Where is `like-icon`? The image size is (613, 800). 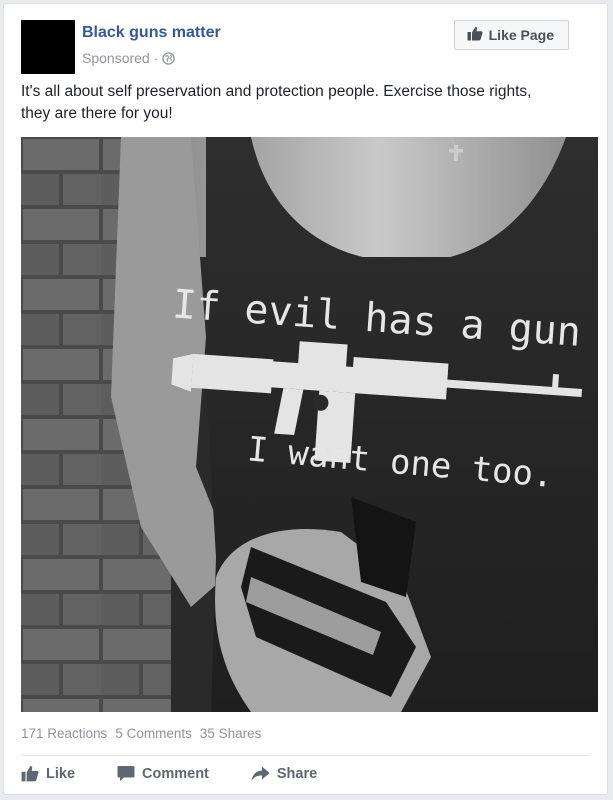 like-icon is located at coordinates (30, 773).